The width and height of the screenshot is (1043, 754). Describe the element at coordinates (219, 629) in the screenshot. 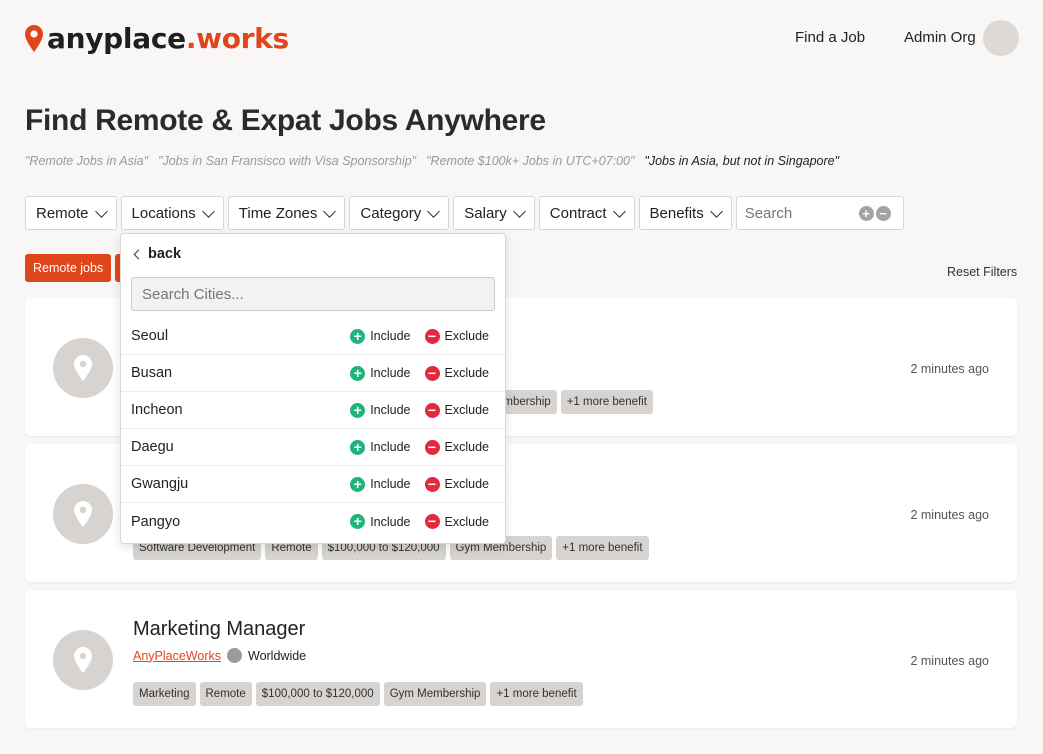

I see `job-title: Marketing Manager` at that location.